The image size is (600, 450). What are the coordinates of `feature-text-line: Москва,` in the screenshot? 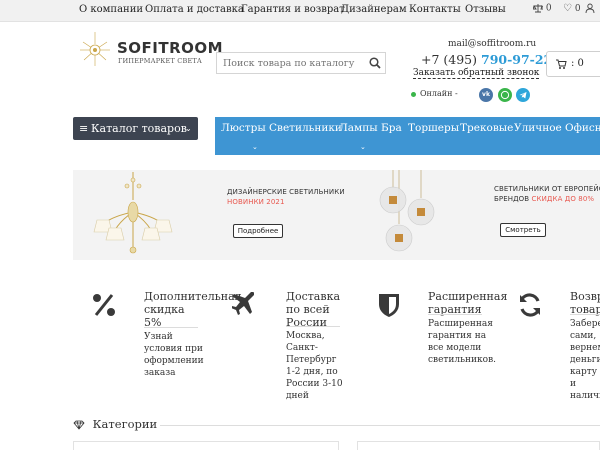 It's located at (305, 336).